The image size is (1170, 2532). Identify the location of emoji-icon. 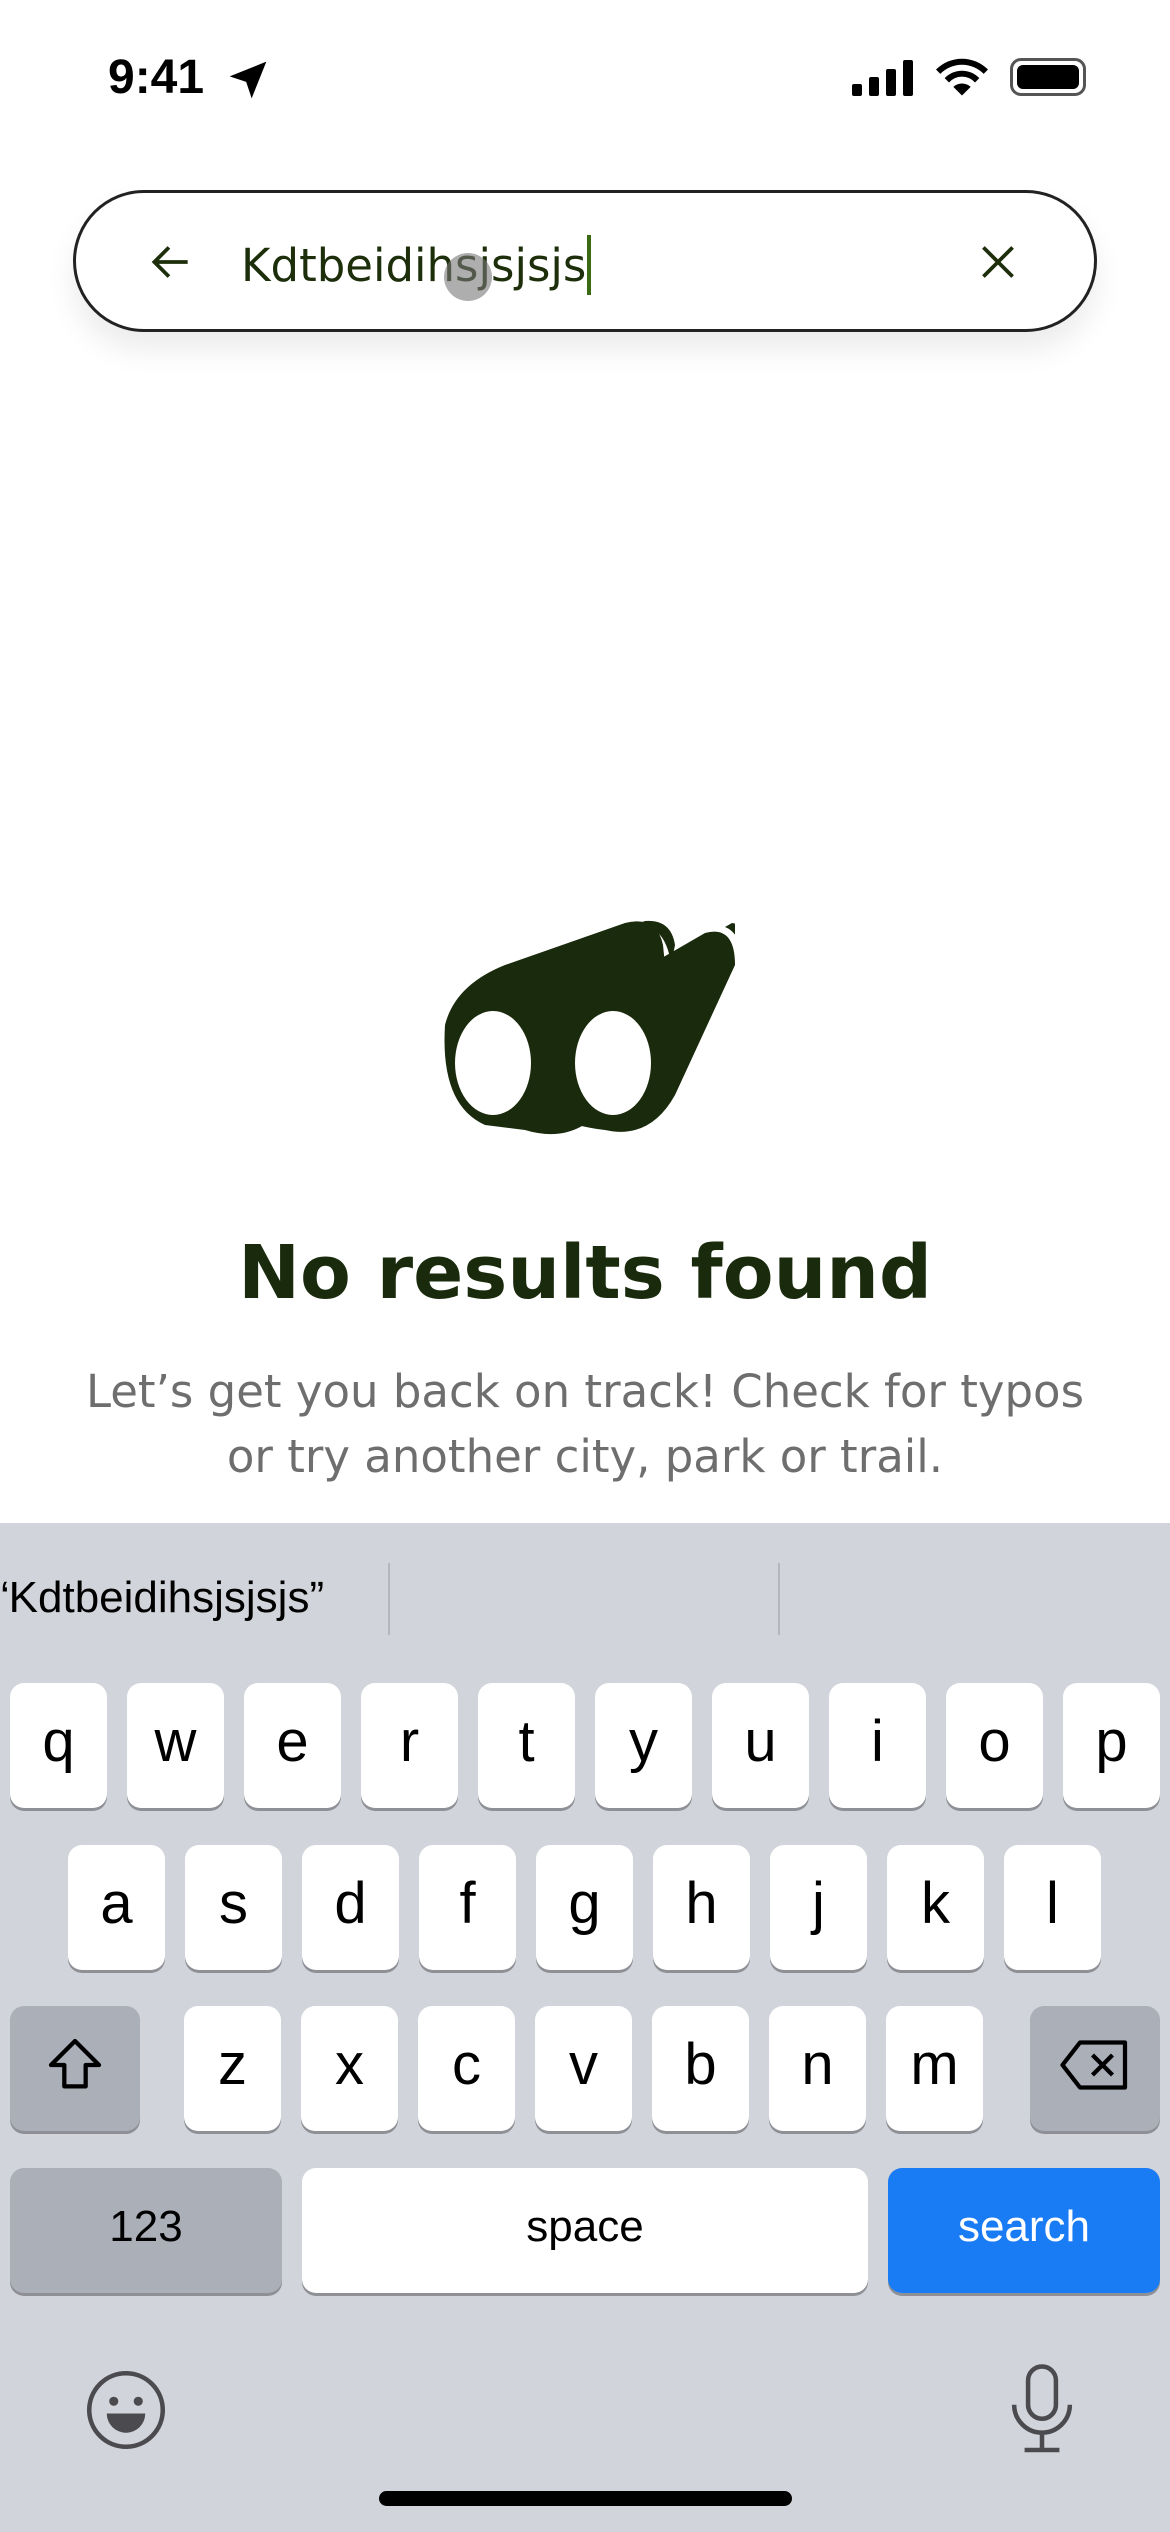
(126, 2410).